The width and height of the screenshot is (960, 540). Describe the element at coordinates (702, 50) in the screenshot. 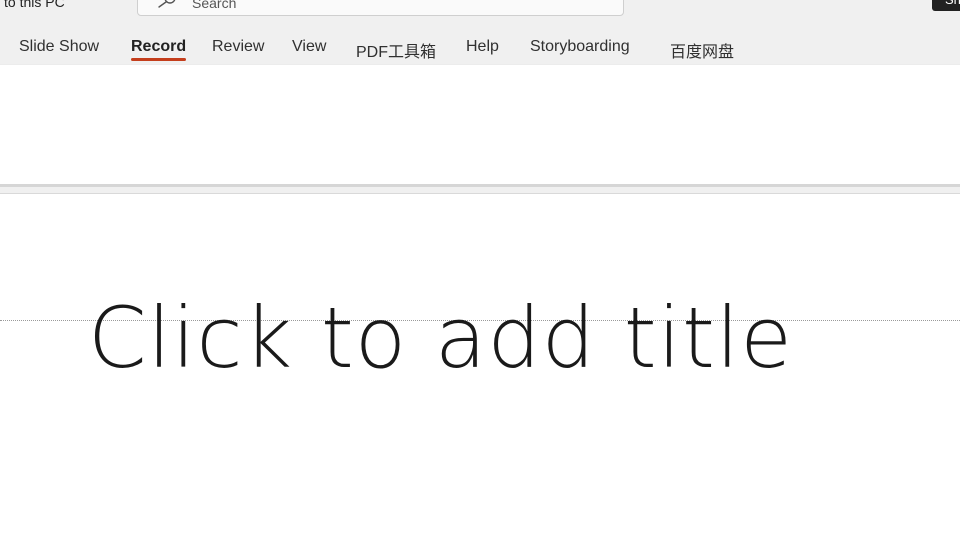

I see `tab-baidu-netdisk: 百度网盘` at that location.